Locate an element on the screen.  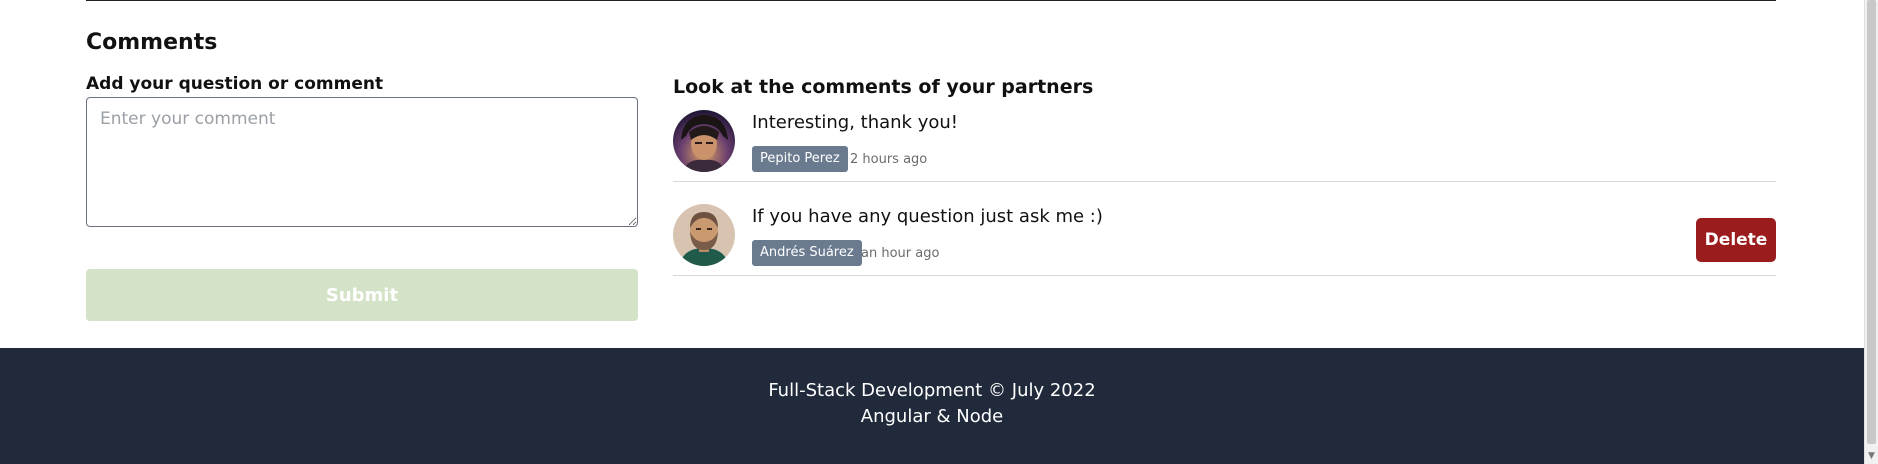
avatar-bearded-man-icon is located at coordinates (704, 235).